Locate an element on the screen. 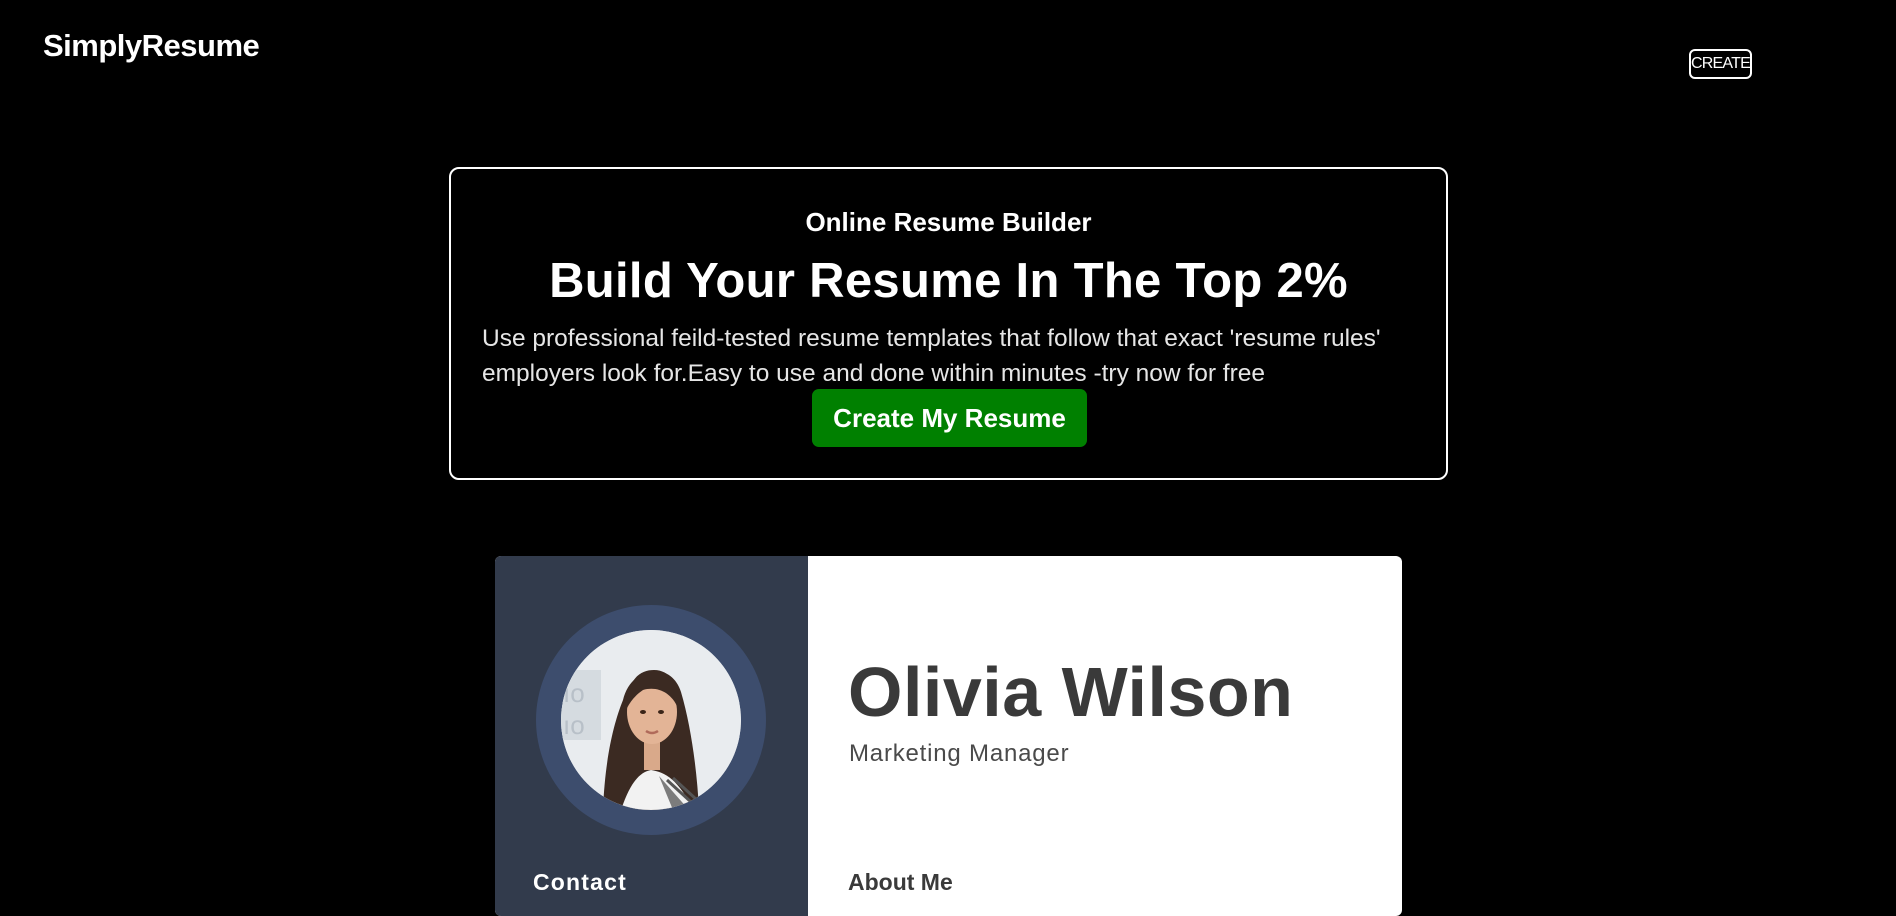  about-me-heading: About Me is located at coordinates (900, 882).